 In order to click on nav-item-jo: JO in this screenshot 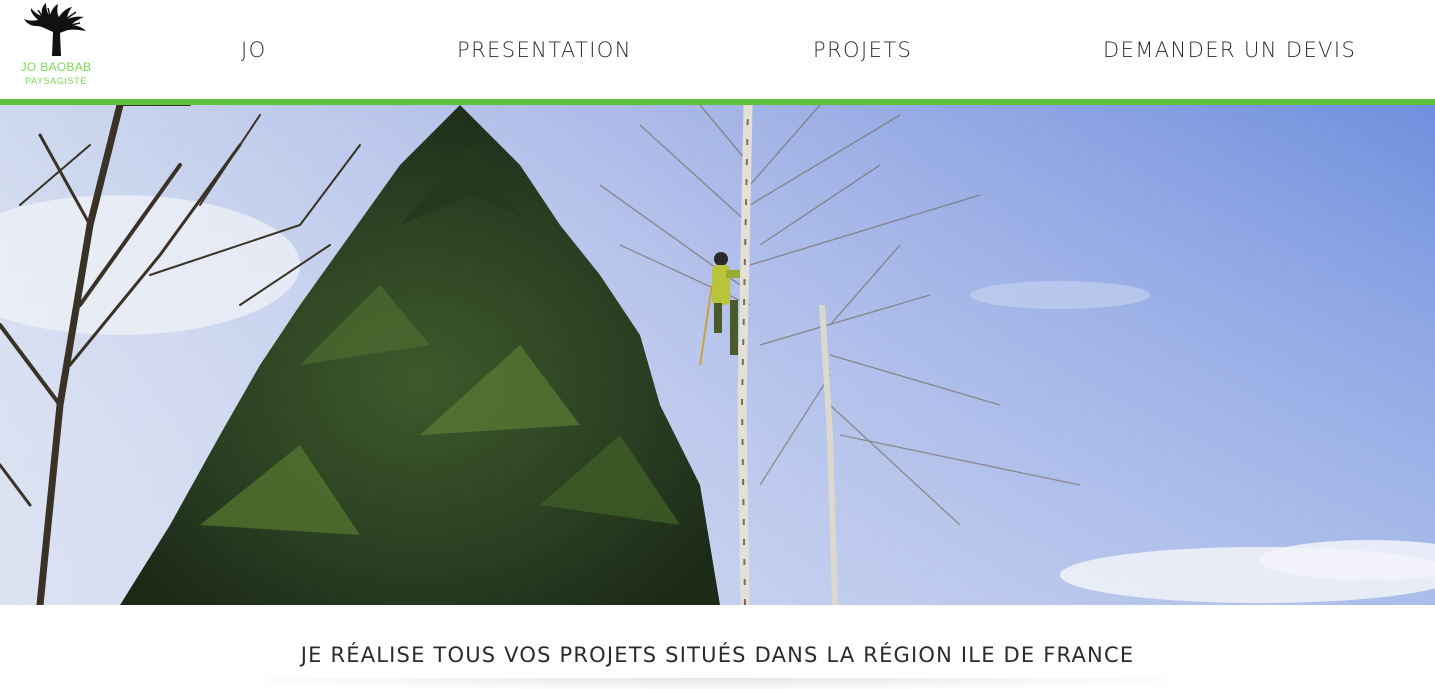, I will do `click(254, 50)`.